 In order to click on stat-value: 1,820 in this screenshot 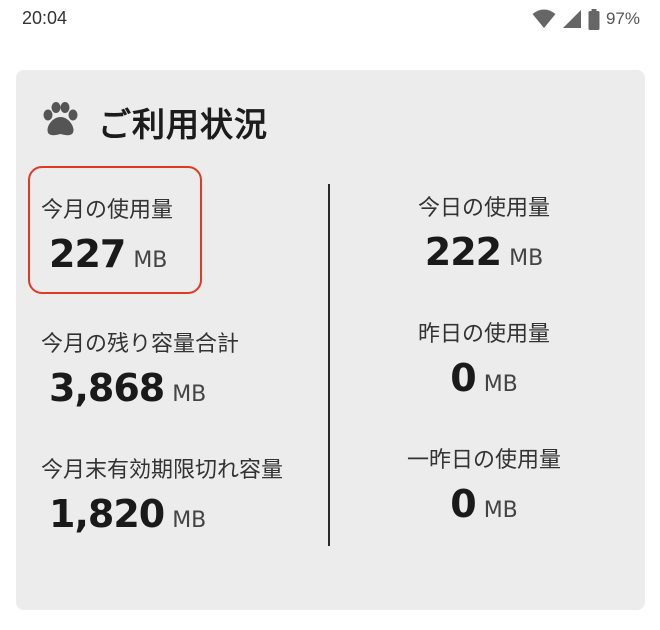, I will do `click(107, 514)`.